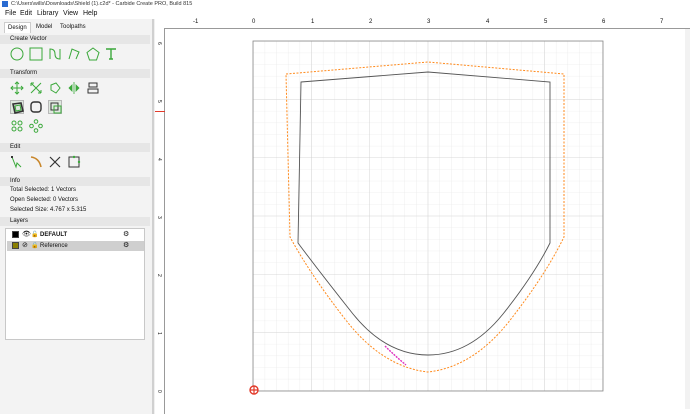 Image resolution: width=690 pixels, height=414 pixels. Describe the element at coordinates (74, 162) in the screenshot. I see `join-icon` at that location.